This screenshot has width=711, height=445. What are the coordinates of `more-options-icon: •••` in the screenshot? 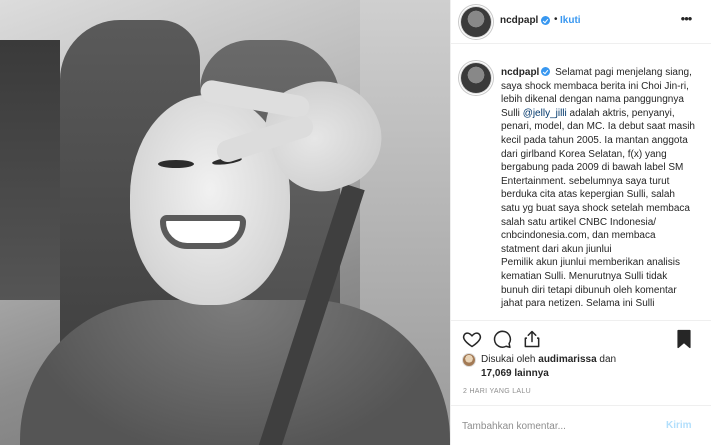 It's located at (686, 19).